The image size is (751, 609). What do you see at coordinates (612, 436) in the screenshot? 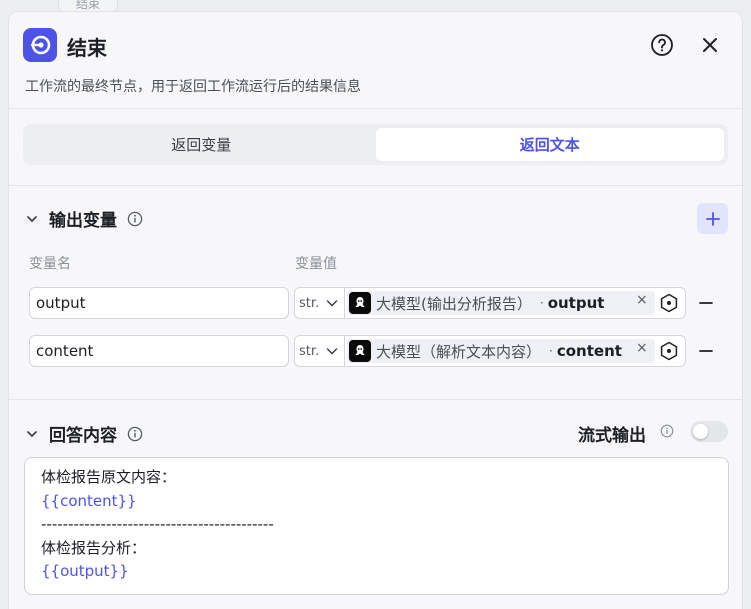
I see `streaming-output-label: 流式输出` at bounding box center [612, 436].